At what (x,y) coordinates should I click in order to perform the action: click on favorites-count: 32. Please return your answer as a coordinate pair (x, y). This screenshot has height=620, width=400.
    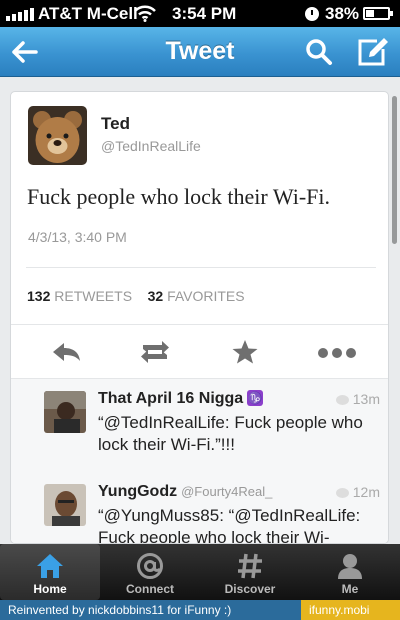
    Looking at the image, I should click on (156, 296).